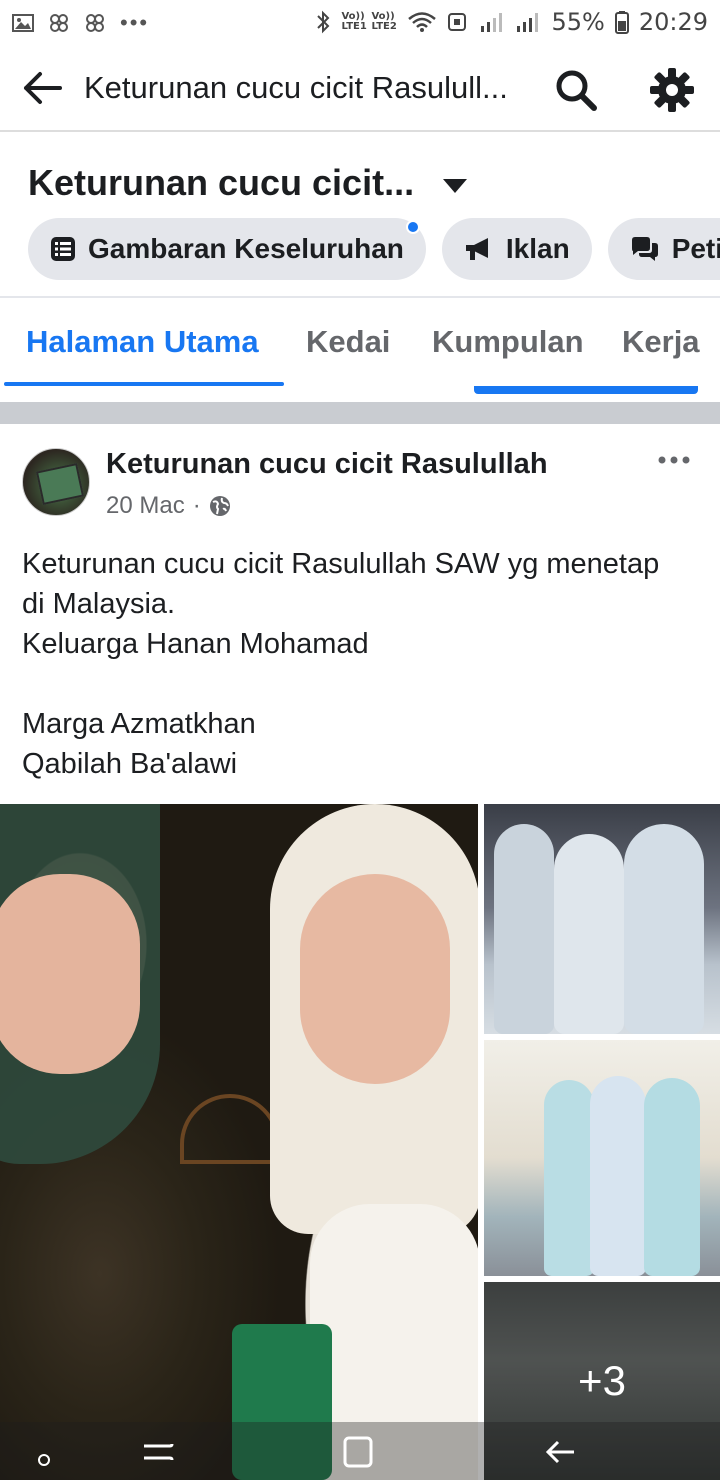  What do you see at coordinates (578, 22) in the screenshot?
I see `battery-percent: 55%` at bounding box center [578, 22].